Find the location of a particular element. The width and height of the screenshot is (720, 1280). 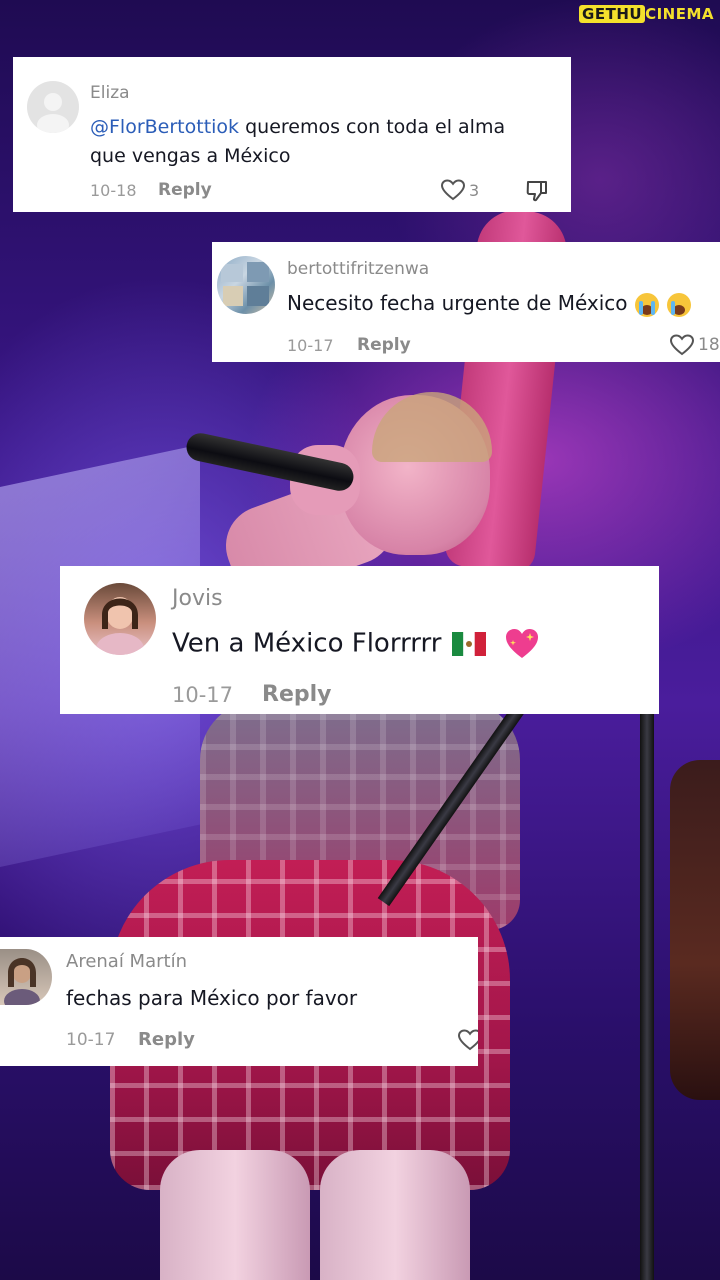

comment-text: Necesito fecha urgente de México is located at coordinates (489, 304).